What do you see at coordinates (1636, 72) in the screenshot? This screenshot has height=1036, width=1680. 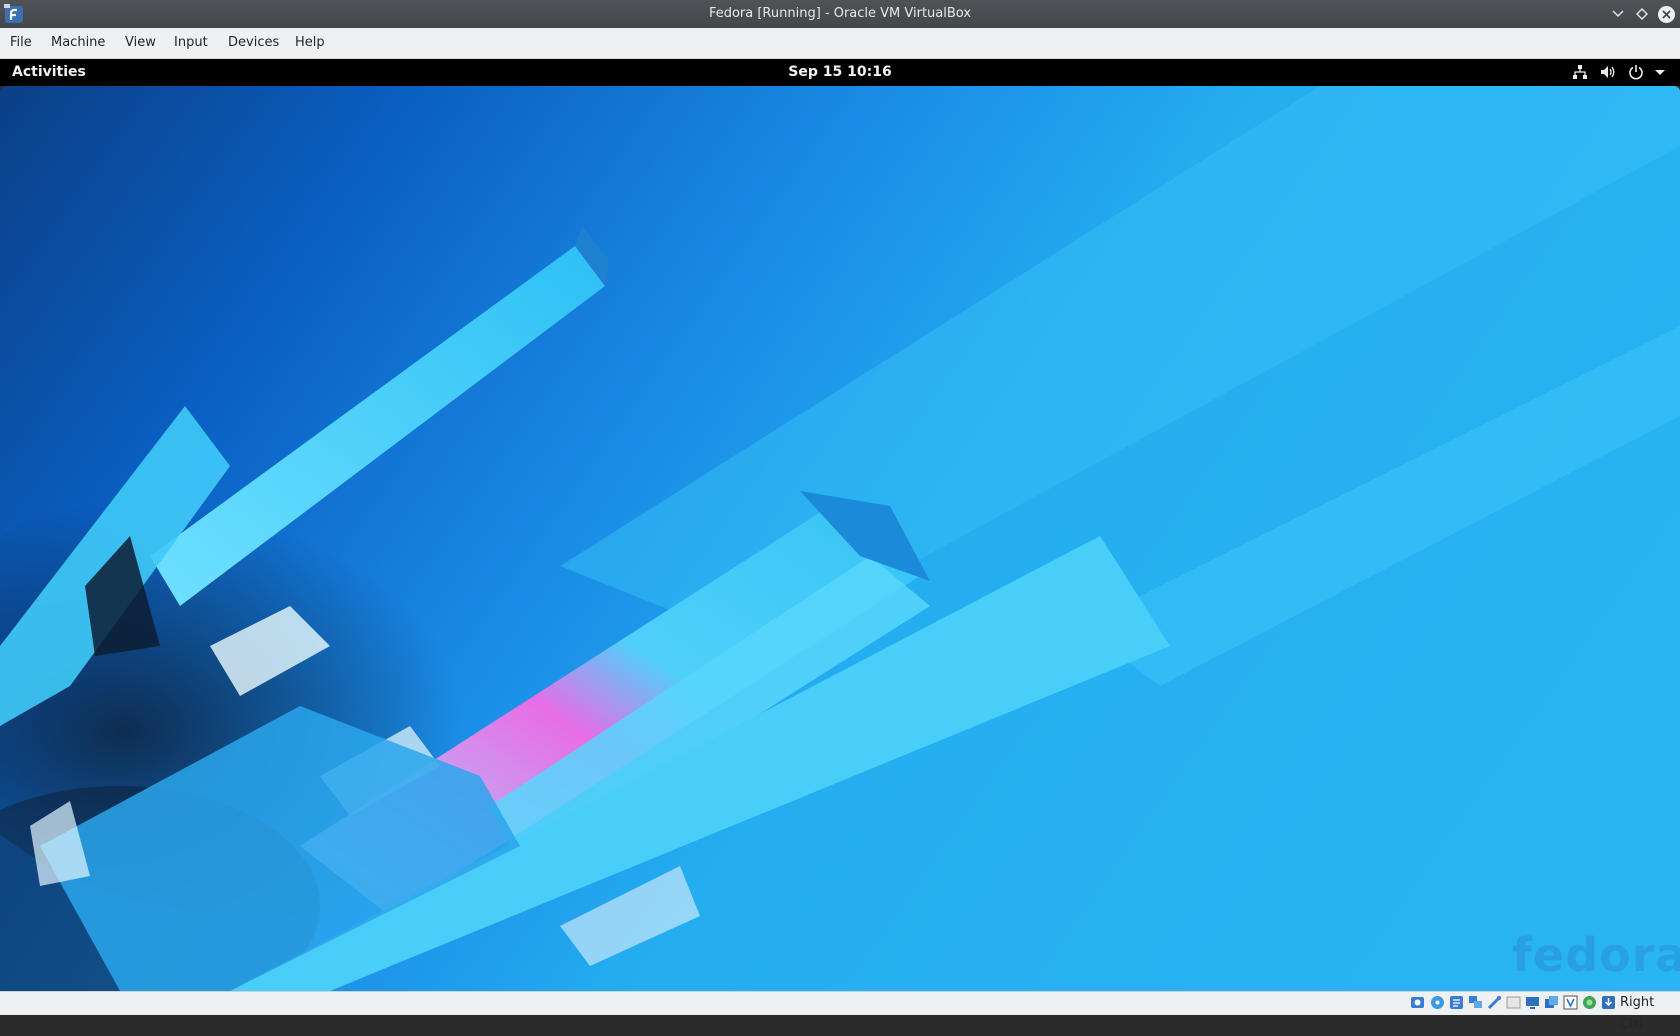 I see `power-icon` at bounding box center [1636, 72].